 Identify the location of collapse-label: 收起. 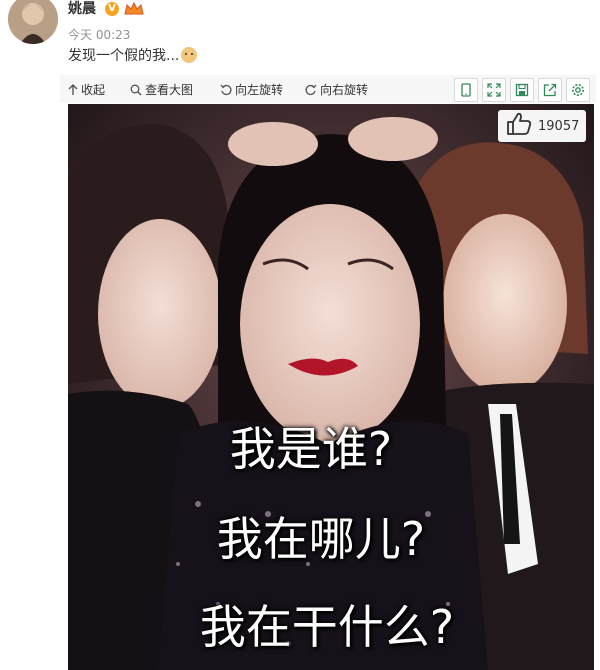
(93, 90).